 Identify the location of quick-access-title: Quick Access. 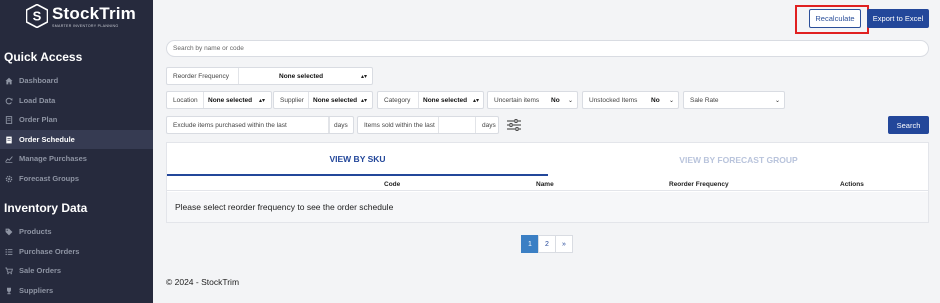
(43, 57).